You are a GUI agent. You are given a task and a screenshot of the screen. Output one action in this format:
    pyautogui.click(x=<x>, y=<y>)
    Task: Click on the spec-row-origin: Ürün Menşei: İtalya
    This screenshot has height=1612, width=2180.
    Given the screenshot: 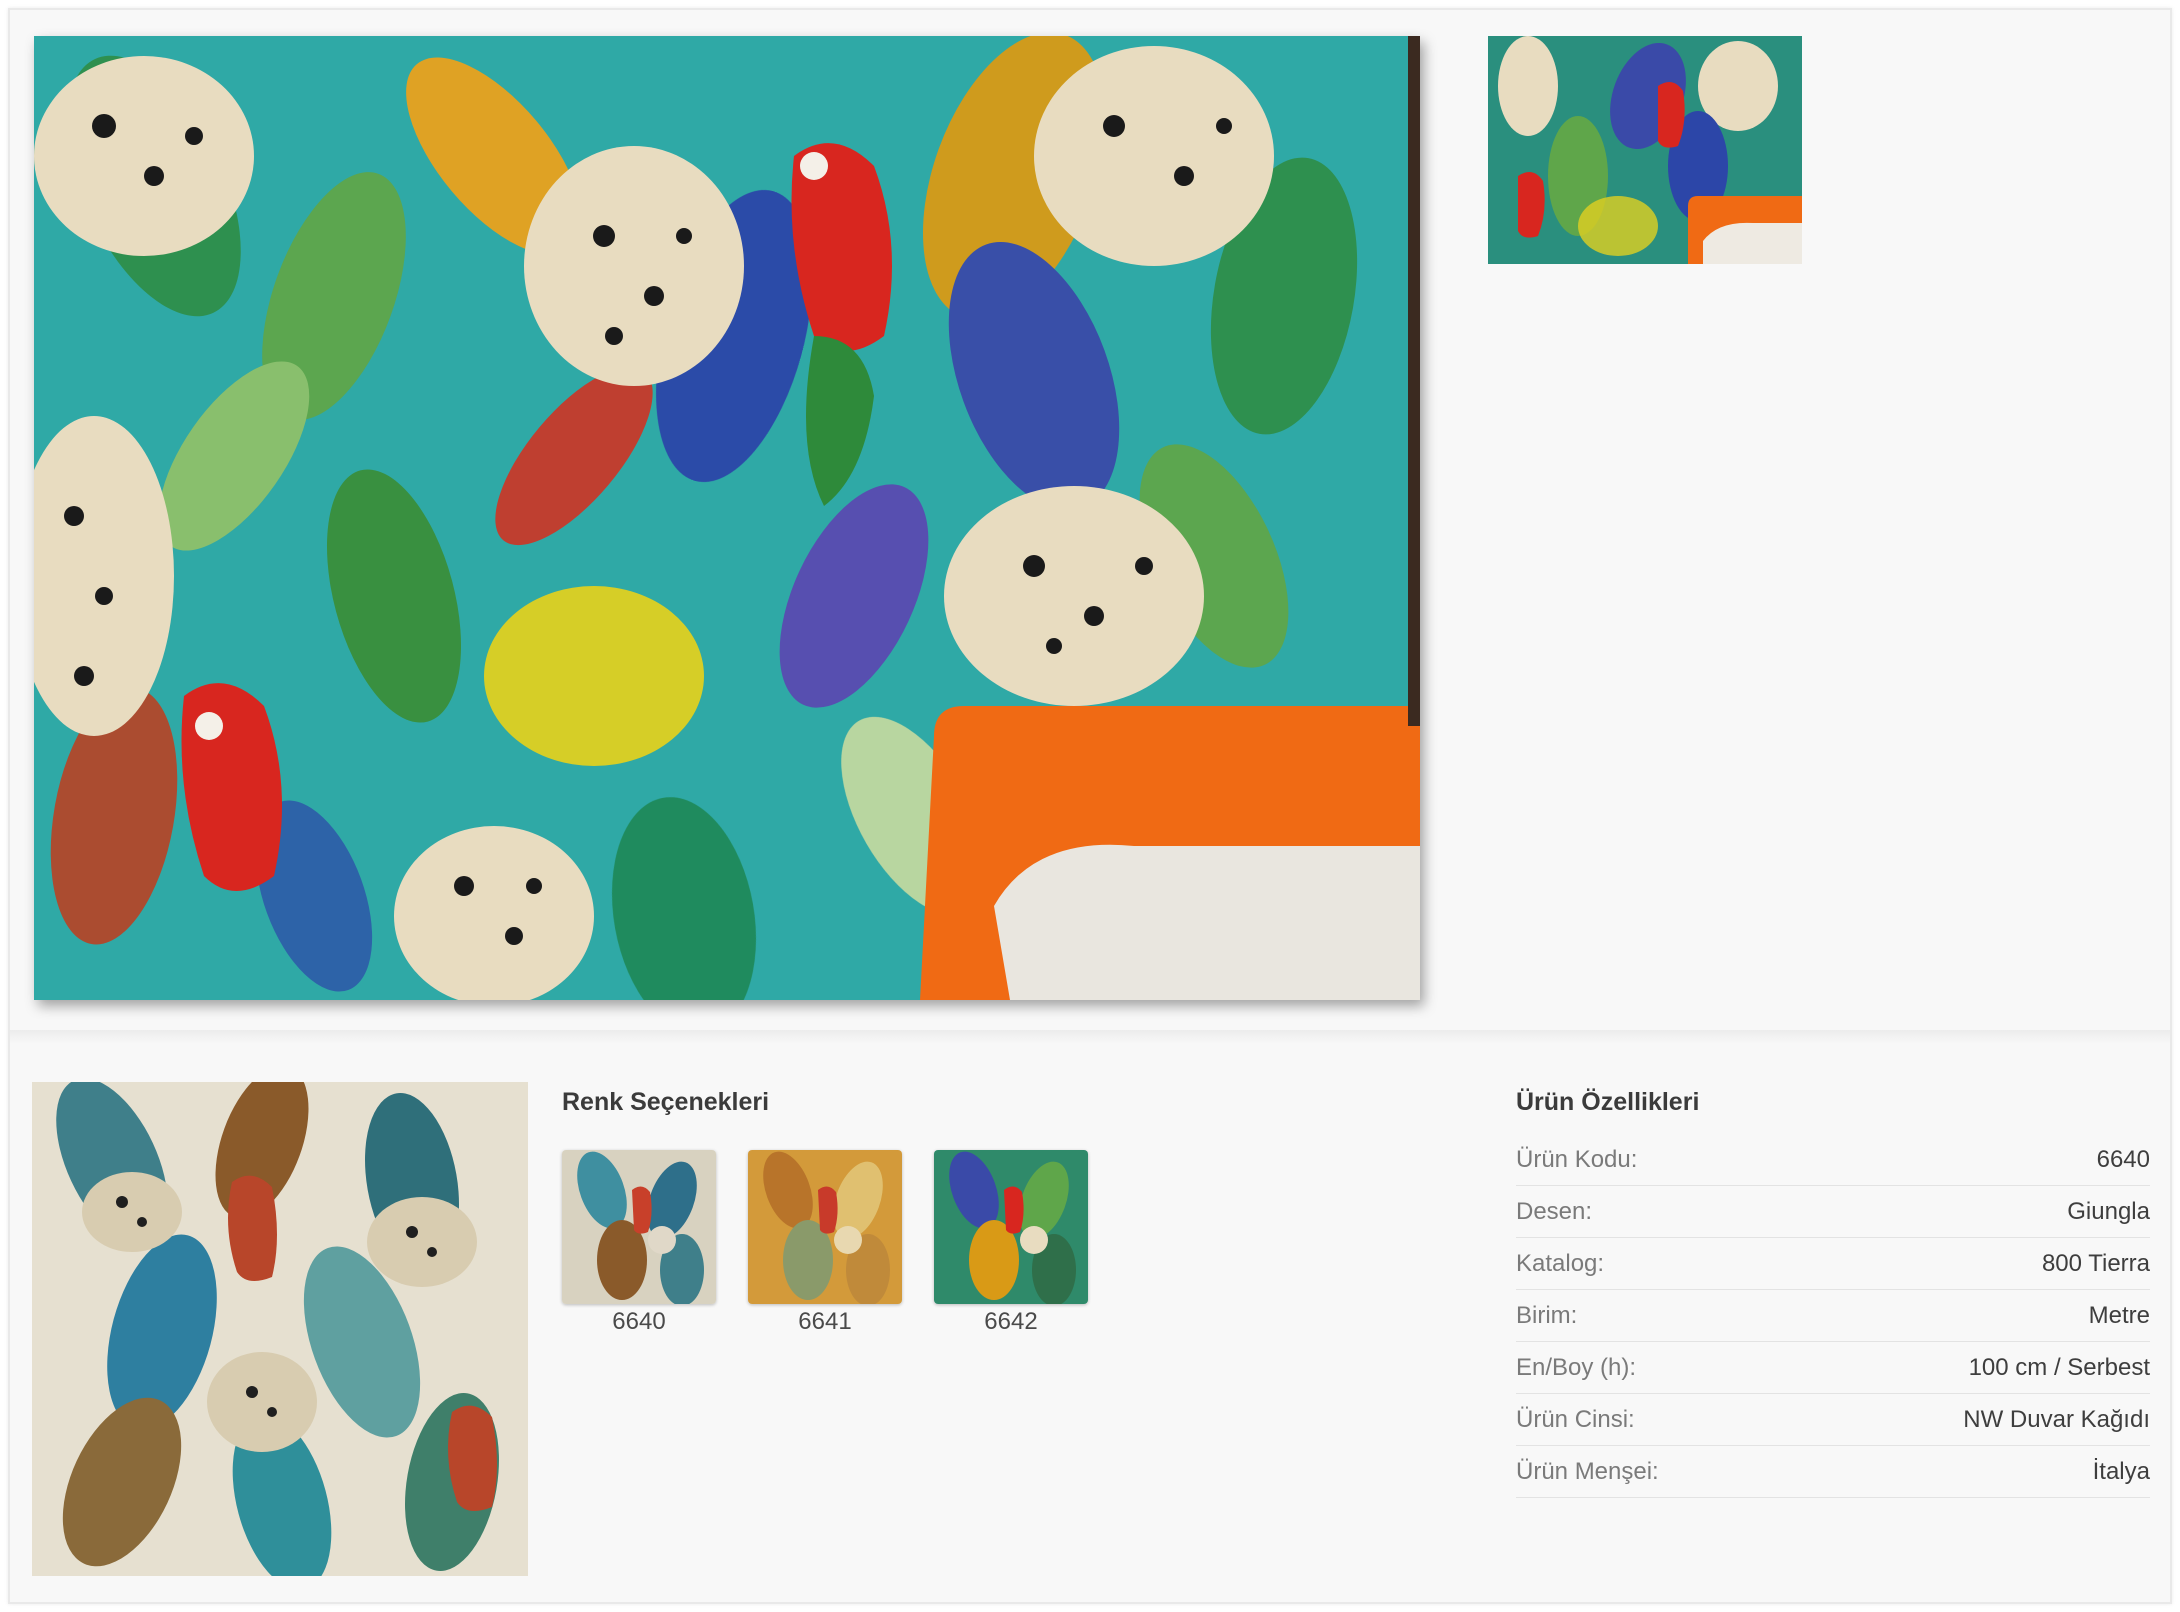 What is the action you would take?
    pyautogui.click(x=1833, y=1472)
    